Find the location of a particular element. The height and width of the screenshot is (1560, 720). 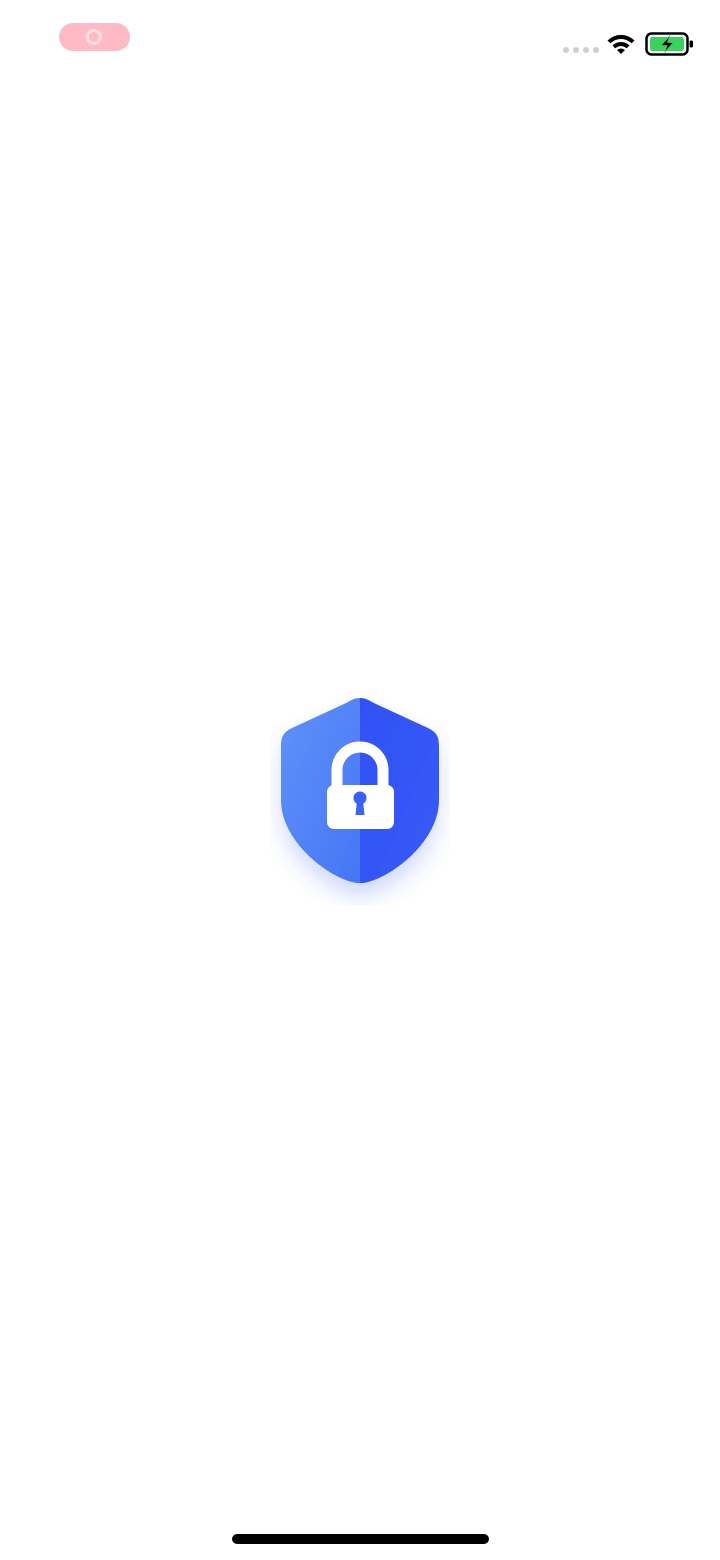

screen-recording-icon is located at coordinates (94, 37).